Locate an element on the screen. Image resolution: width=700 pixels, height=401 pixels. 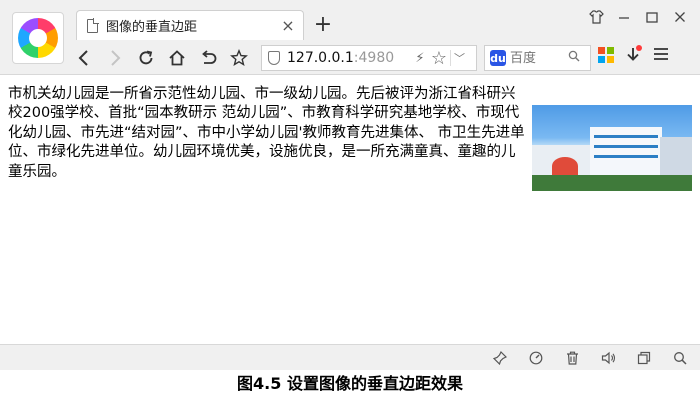
window-controls is located at coordinates (638, 17).